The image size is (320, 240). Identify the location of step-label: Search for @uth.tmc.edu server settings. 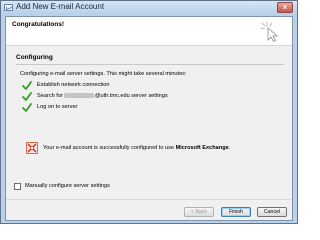
(102, 96).